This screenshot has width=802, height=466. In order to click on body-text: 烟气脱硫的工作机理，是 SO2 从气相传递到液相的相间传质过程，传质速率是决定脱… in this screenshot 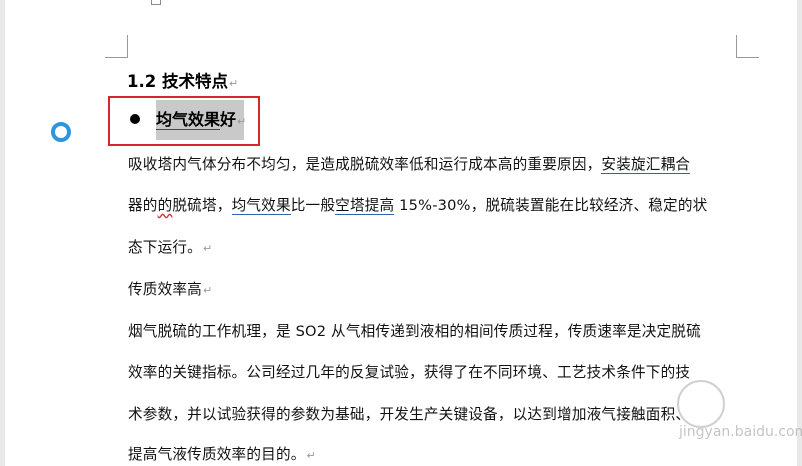, I will do `click(414, 331)`.